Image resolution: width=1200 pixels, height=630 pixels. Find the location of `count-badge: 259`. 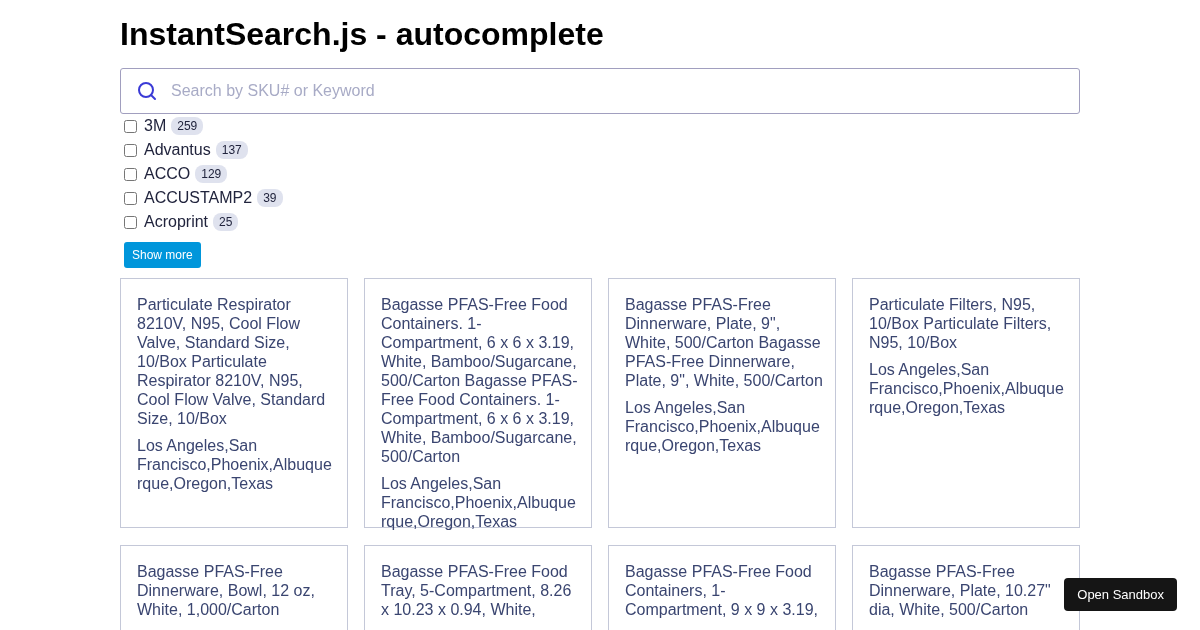

count-badge: 259 is located at coordinates (187, 126).